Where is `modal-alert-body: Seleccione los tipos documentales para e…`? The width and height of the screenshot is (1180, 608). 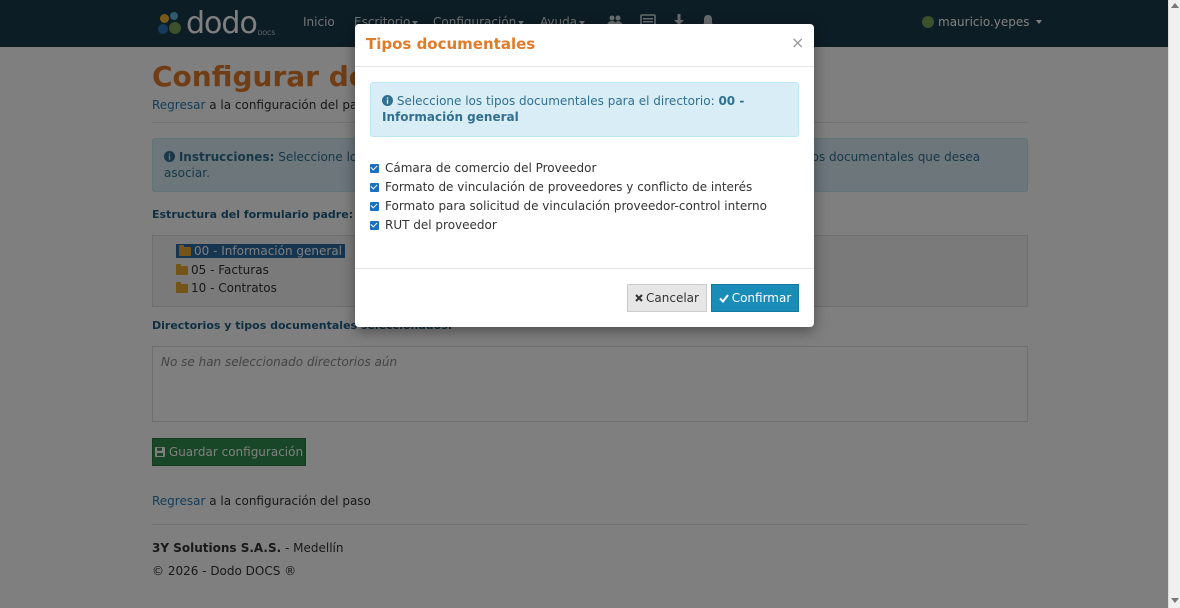
modal-alert-body: Seleccione los tipos documentales para e… is located at coordinates (557, 101).